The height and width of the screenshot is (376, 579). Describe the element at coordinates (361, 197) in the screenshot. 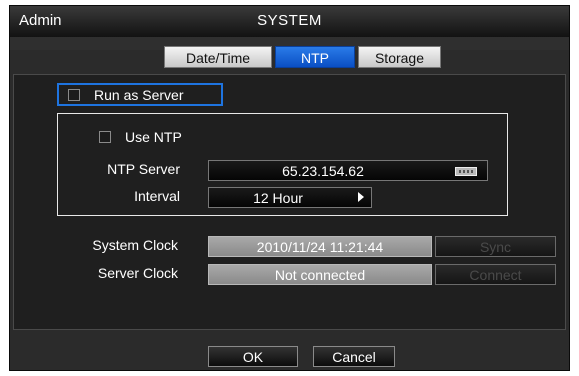

I see `triangle-right-icon` at that location.